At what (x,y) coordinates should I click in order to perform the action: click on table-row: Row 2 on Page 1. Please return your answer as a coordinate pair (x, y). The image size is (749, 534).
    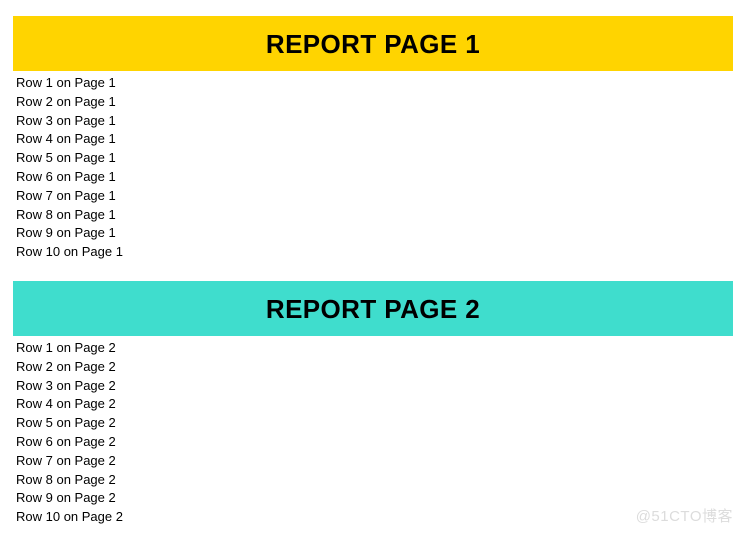
    Looking at the image, I should click on (66, 101).